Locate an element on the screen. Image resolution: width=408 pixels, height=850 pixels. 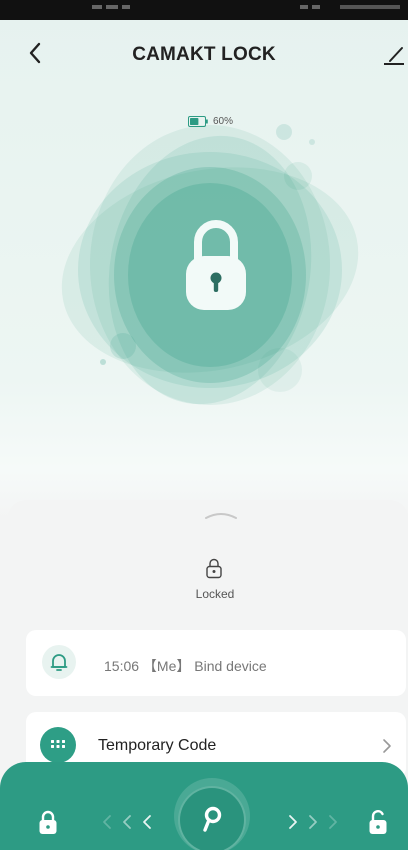
lock-state-label: Locked is located at coordinates (215, 594).